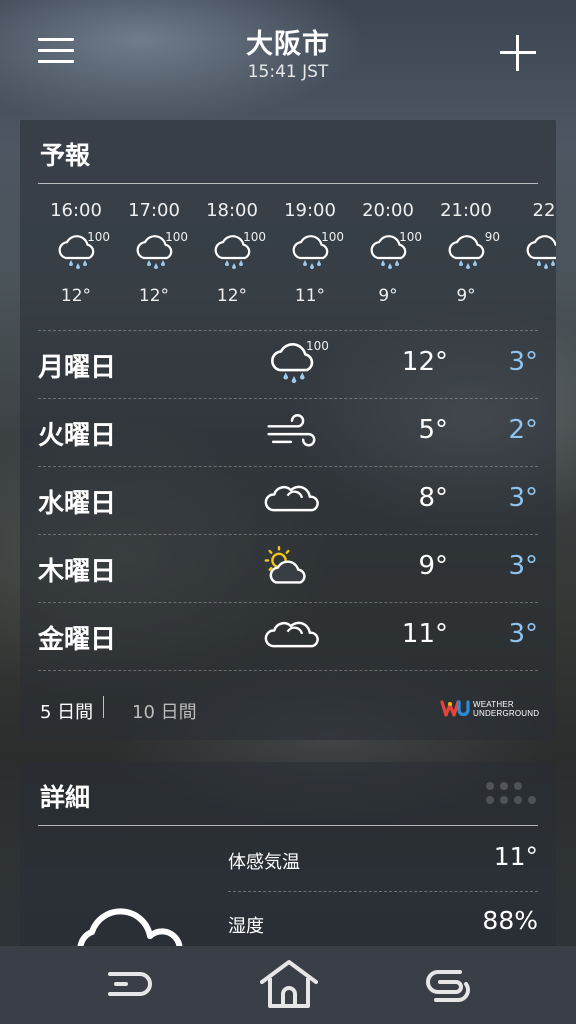 The image size is (576, 1024). I want to click on add-location-icon, so click(518, 53).